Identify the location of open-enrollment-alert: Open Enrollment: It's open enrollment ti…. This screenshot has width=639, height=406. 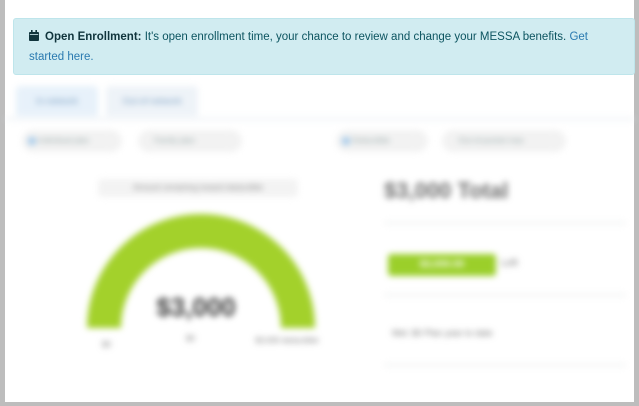
(324, 46).